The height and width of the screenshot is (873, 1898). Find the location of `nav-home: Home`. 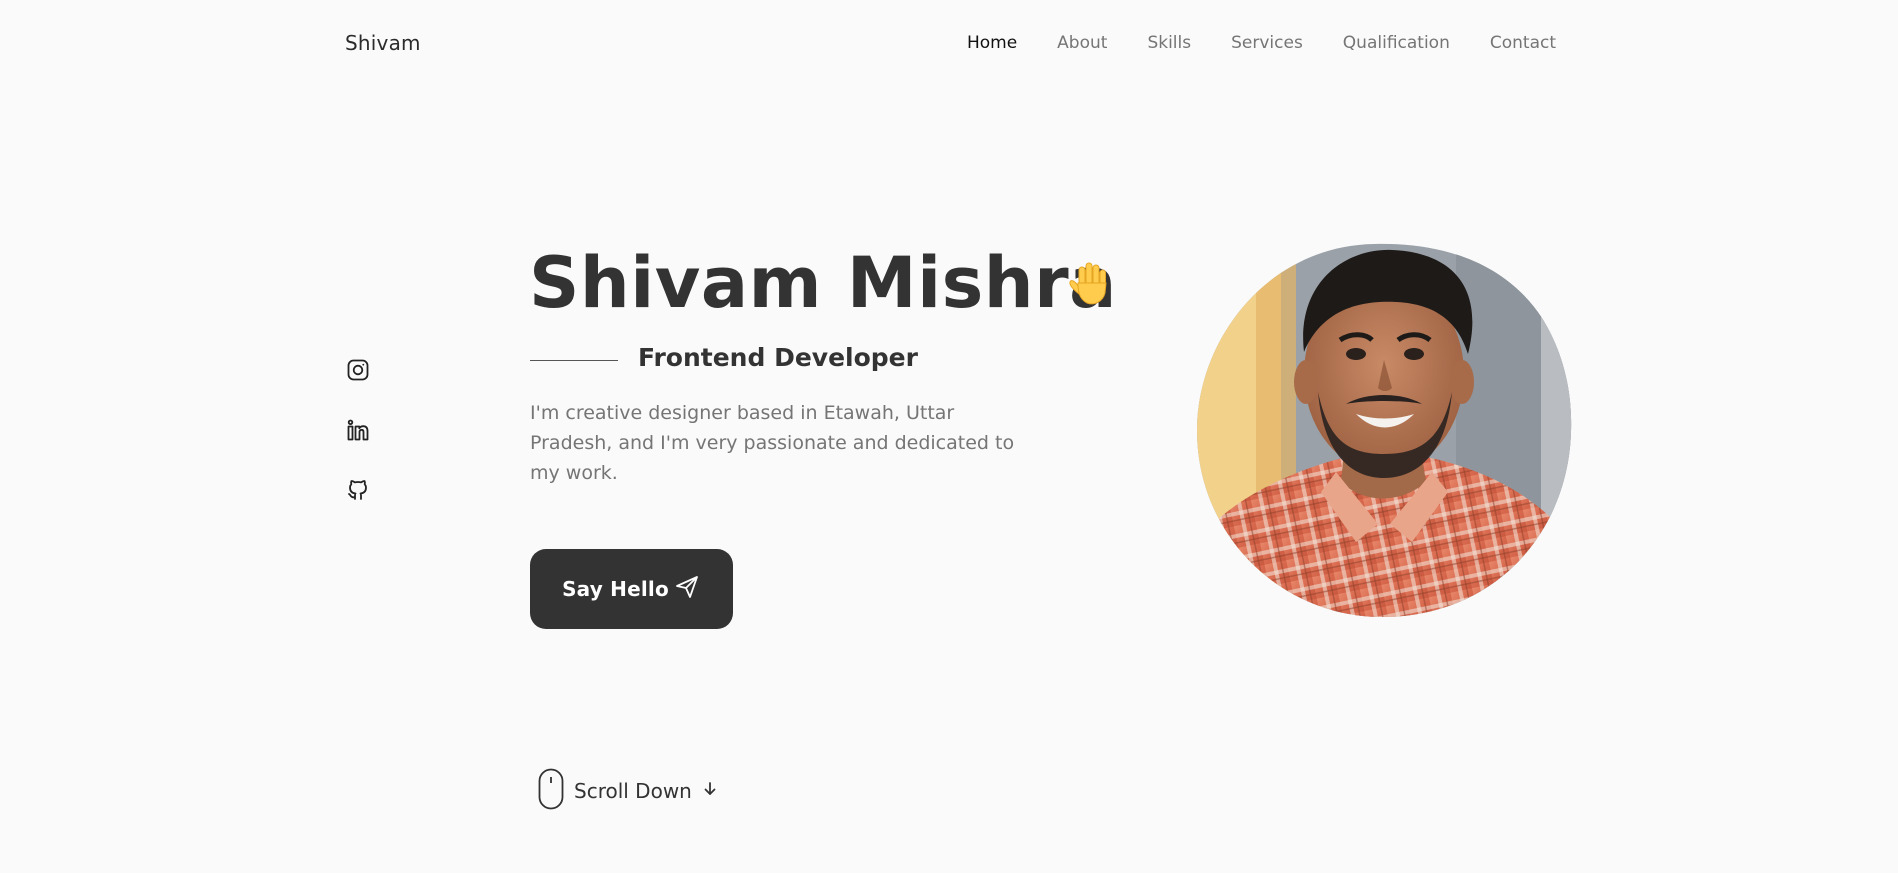

nav-home: Home is located at coordinates (992, 43).